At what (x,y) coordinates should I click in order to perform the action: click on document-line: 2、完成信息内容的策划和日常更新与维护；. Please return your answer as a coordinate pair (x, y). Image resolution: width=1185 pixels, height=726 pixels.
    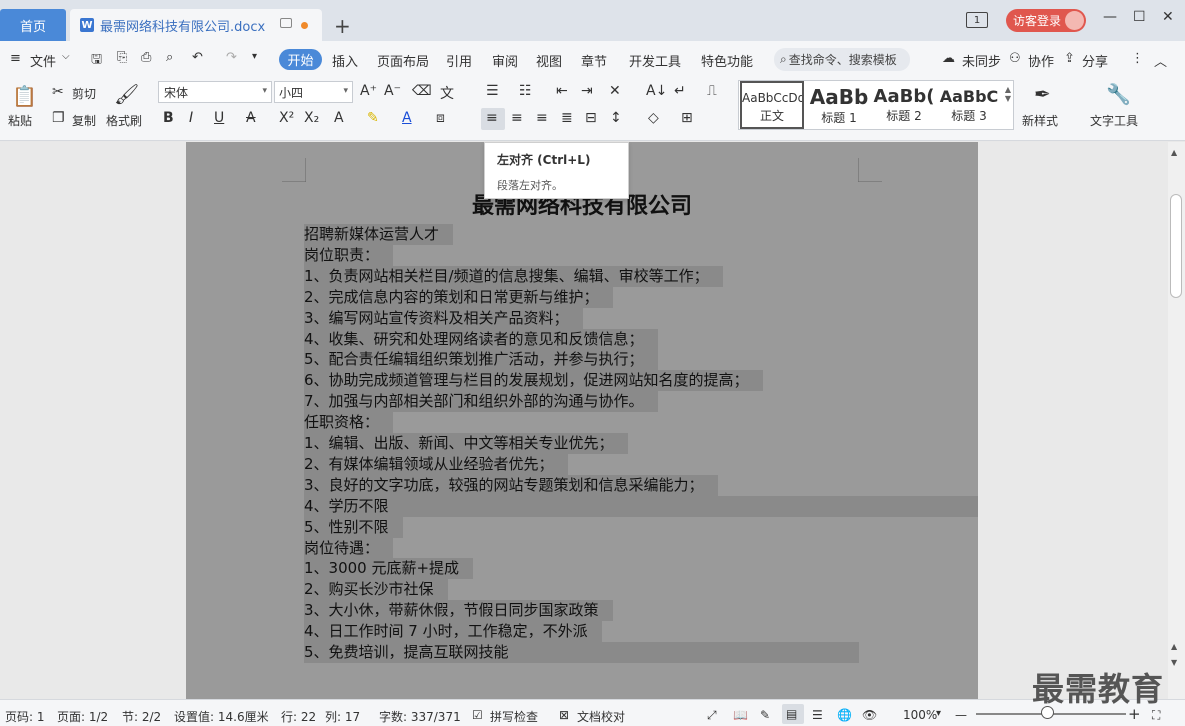
    Looking at the image, I should click on (458, 297).